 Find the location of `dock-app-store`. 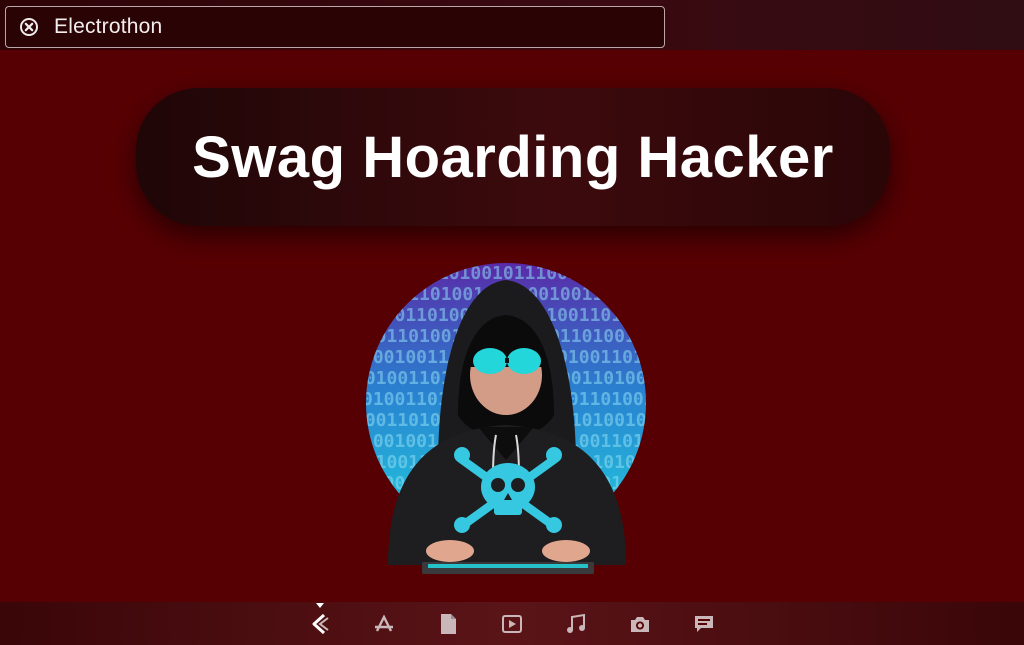

dock-app-store is located at coordinates (384, 623).